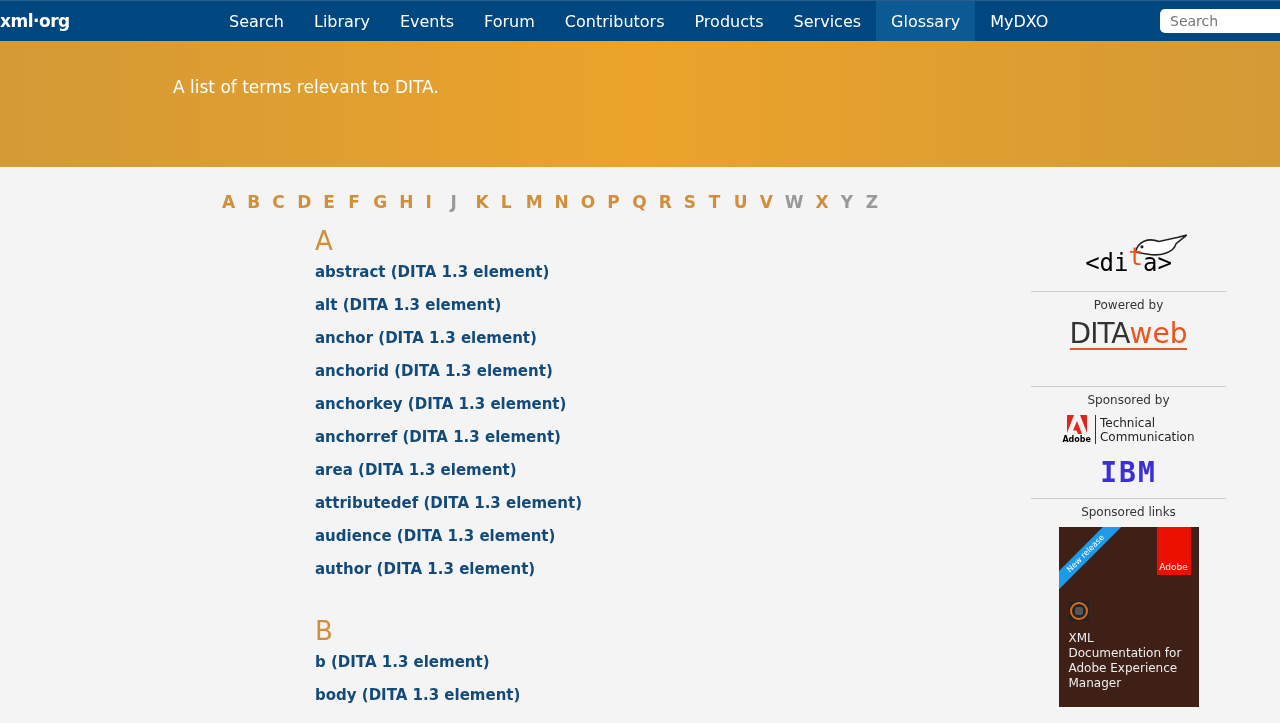  I want to click on sidebar-label: Sponsored by, so click(1128, 400).